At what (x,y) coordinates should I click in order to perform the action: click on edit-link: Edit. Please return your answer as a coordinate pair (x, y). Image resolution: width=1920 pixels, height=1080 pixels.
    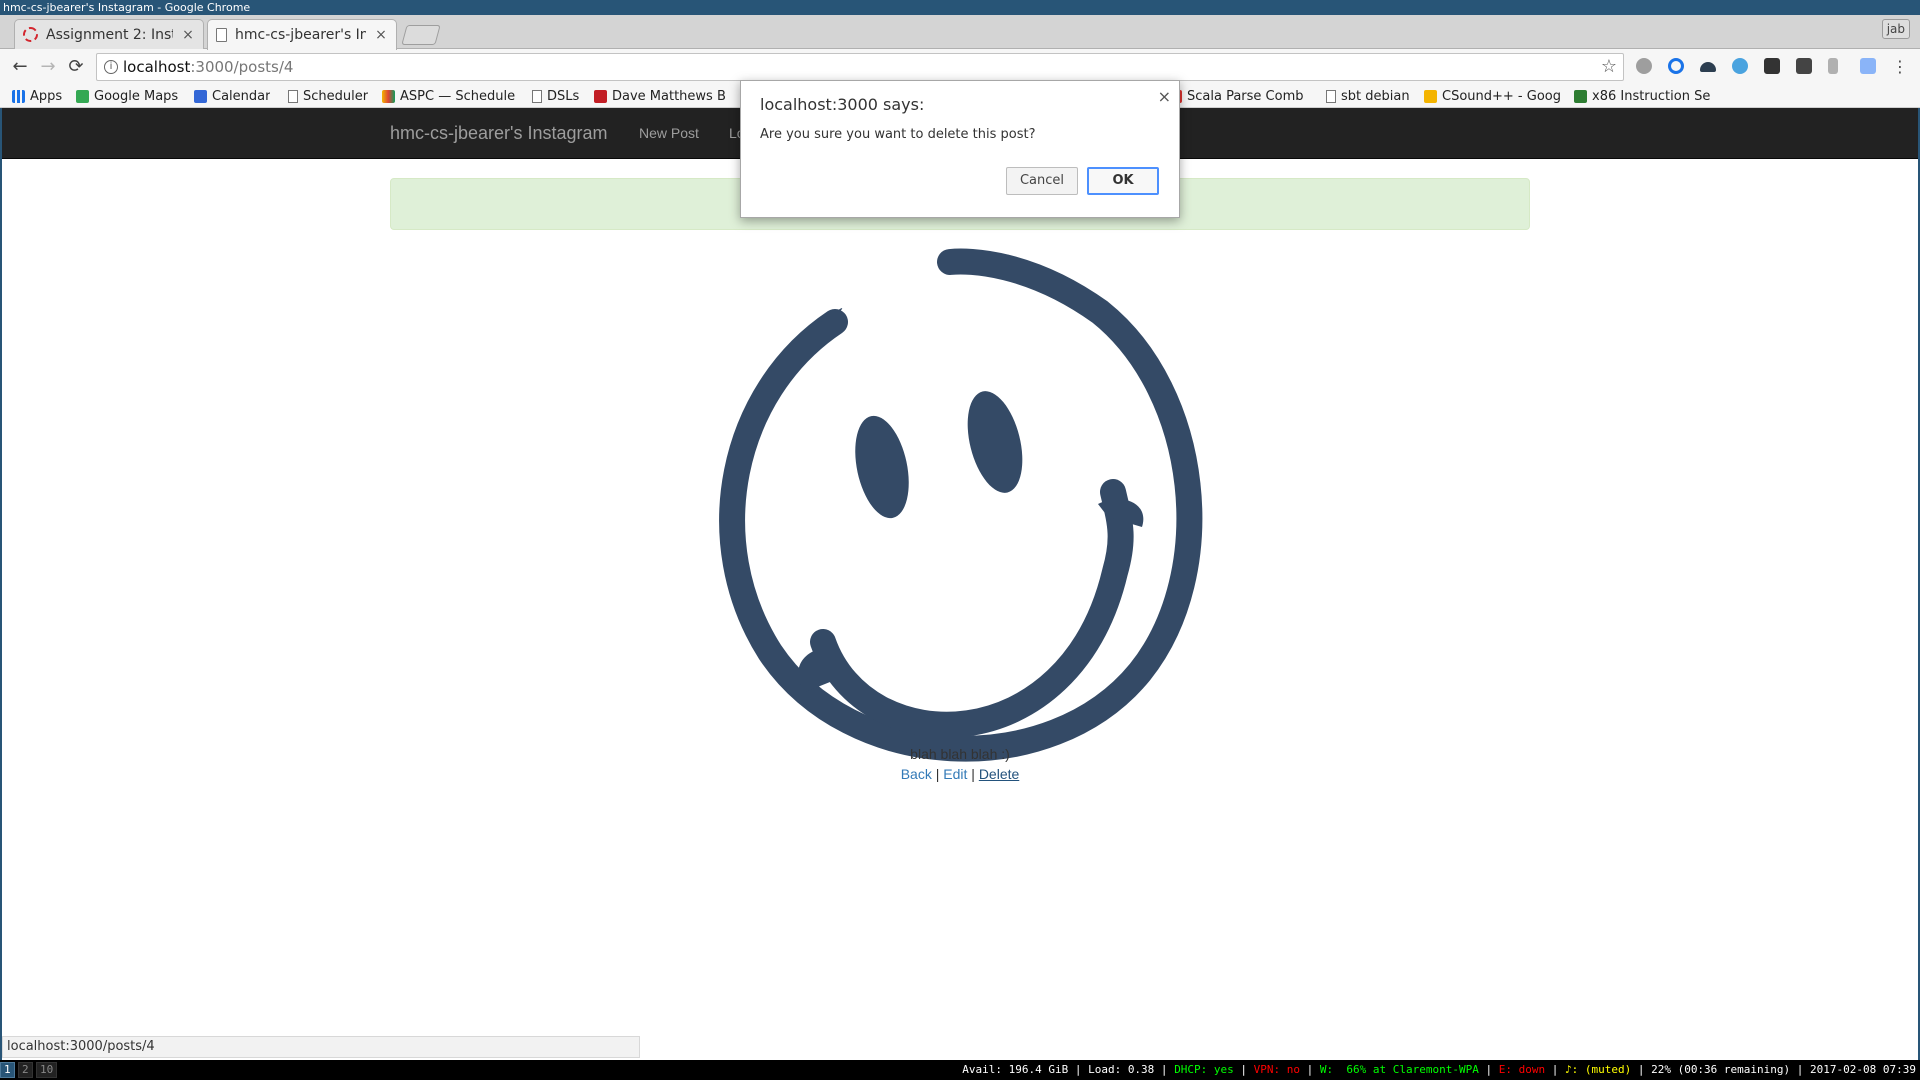
    Looking at the image, I should click on (955, 774).